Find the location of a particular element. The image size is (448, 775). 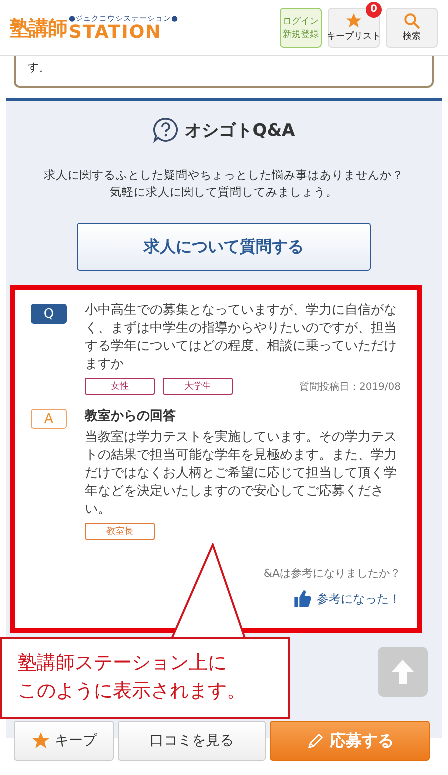

question-text: 小中高生での募集となっていますが、学力に自信がなく、まずは中学生の指導からやりたいのですが、担当する学年についてはどの程度、相談に乗っていただけますか is located at coordinates (241, 338).